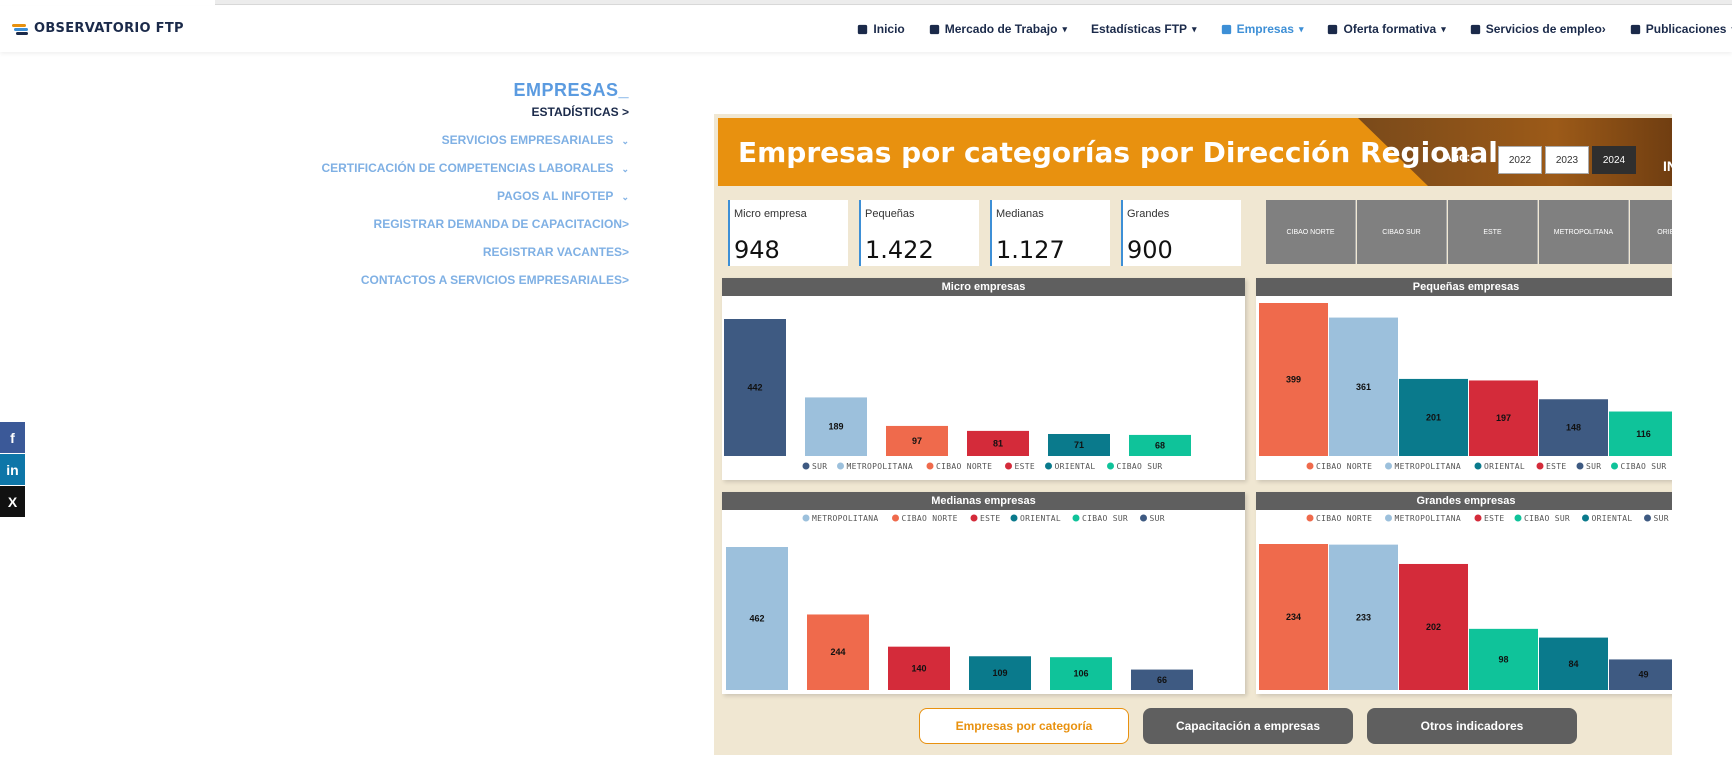 Image resolution: width=1732 pixels, height=770 pixels. What do you see at coordinates (917, 441) in the screenshot?
I see `data-label: 97` at bounding box center [917, 441].